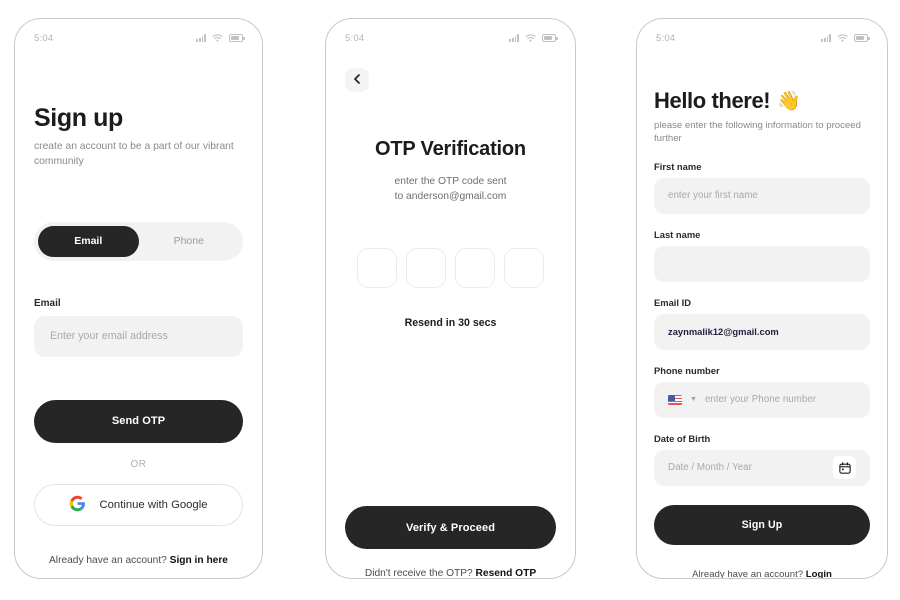 This screenshot has height=600, width=900. Describe the element at coordinates (844, 468) in the screenshot. I see `calendar-icon` at that location.